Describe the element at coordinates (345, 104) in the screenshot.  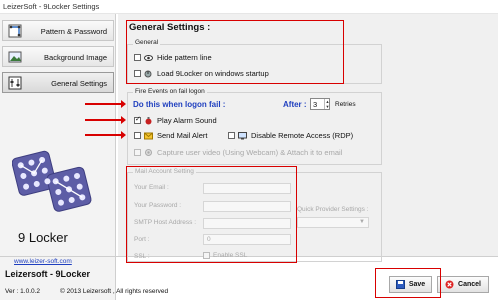
I see `retries-label: Retries` at that location.